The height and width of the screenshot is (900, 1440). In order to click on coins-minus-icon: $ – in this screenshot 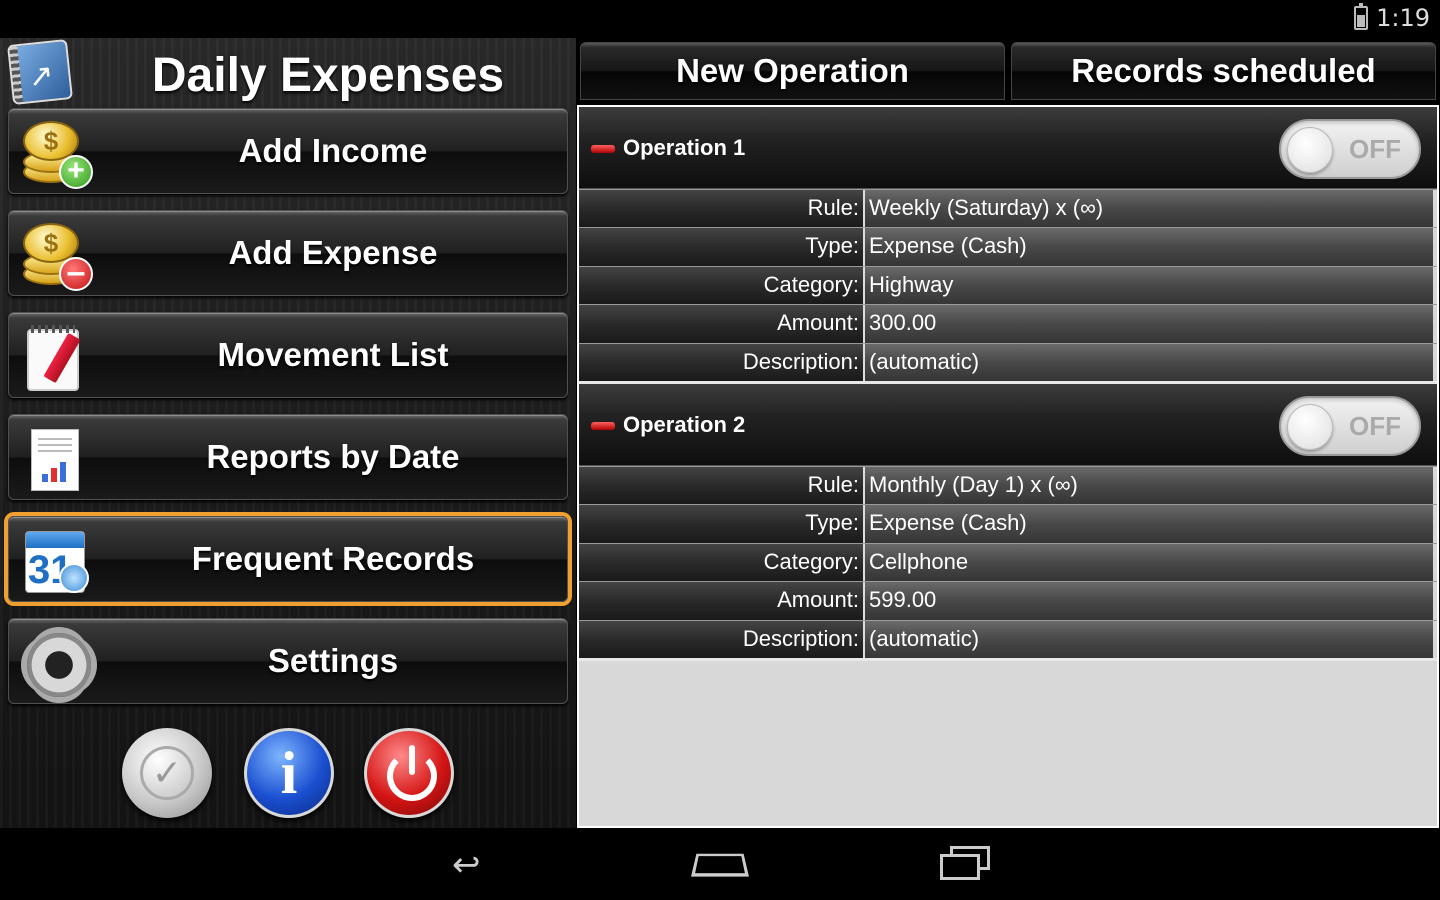, I will do `click(55, 255)`.